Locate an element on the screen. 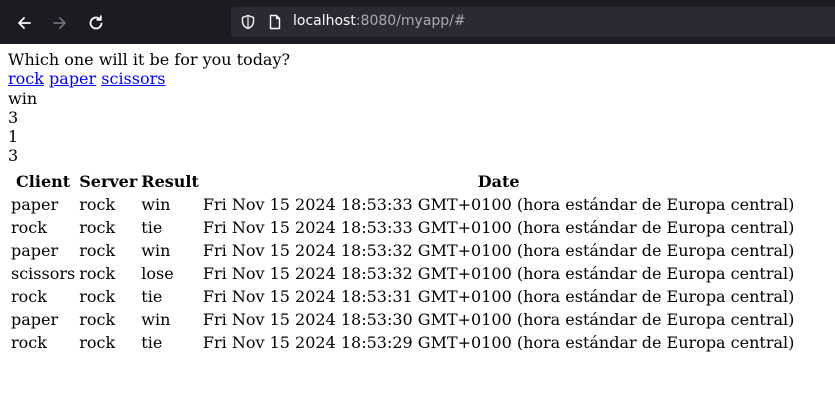 The image size is (835, 409). page-info-icon is located at coordinates (275, 22).